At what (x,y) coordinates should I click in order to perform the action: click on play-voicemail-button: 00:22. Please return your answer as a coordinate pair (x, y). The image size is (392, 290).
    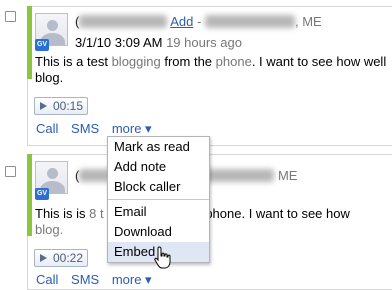
    Looking at the image, I should click on (61, 258).